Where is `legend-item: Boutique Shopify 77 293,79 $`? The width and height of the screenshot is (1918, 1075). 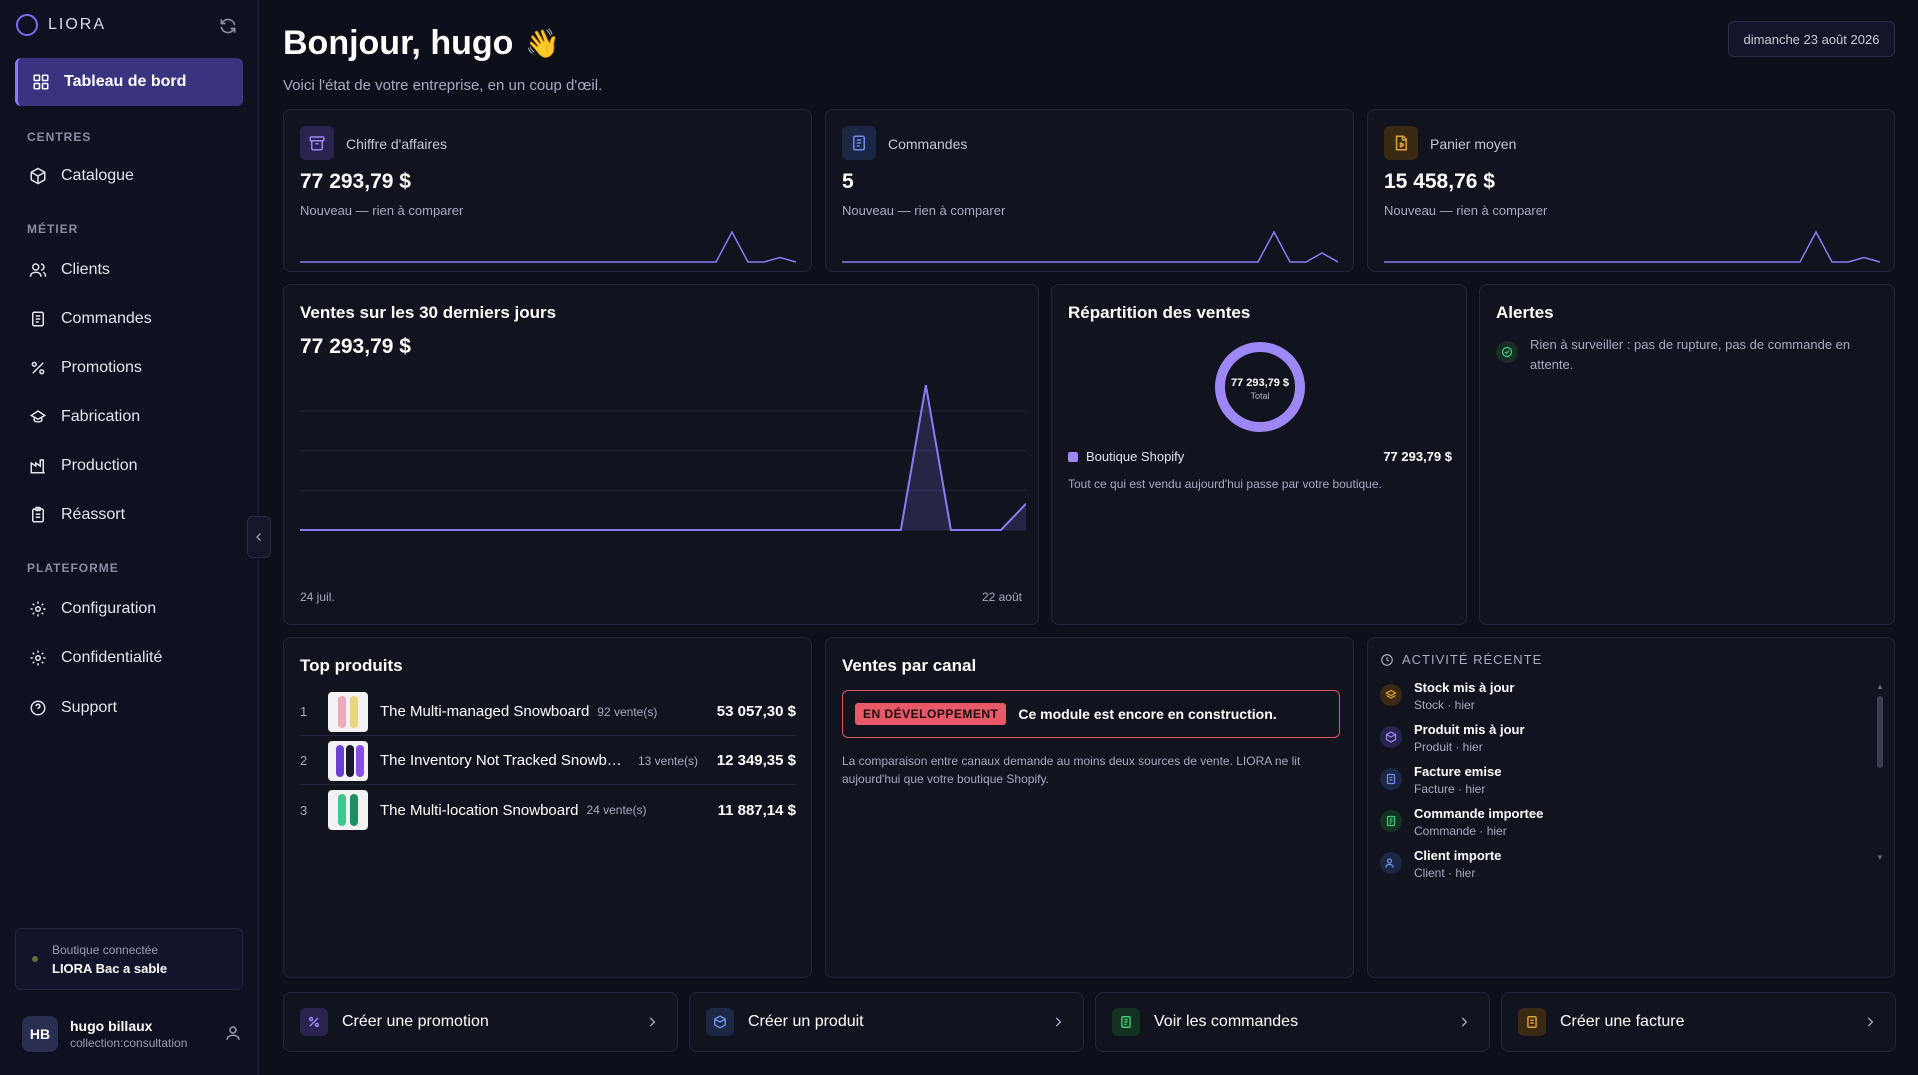
legend-item: Boutique Shopify 77 293,79 $ is located at coordinates (1260, 456).